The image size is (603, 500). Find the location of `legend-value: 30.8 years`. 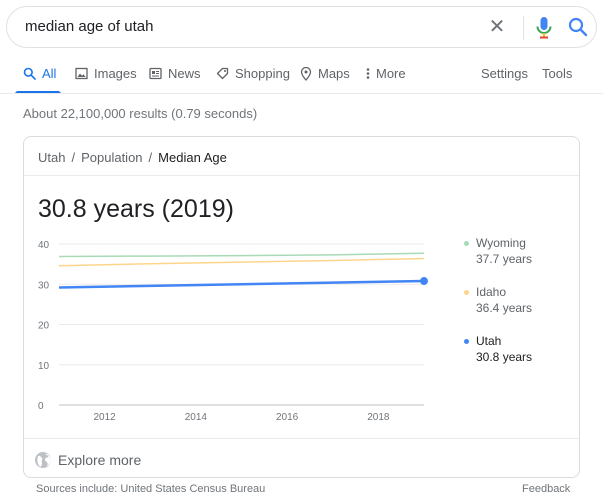

legend-value: 30.8 years is located at coordinates (504, 357).